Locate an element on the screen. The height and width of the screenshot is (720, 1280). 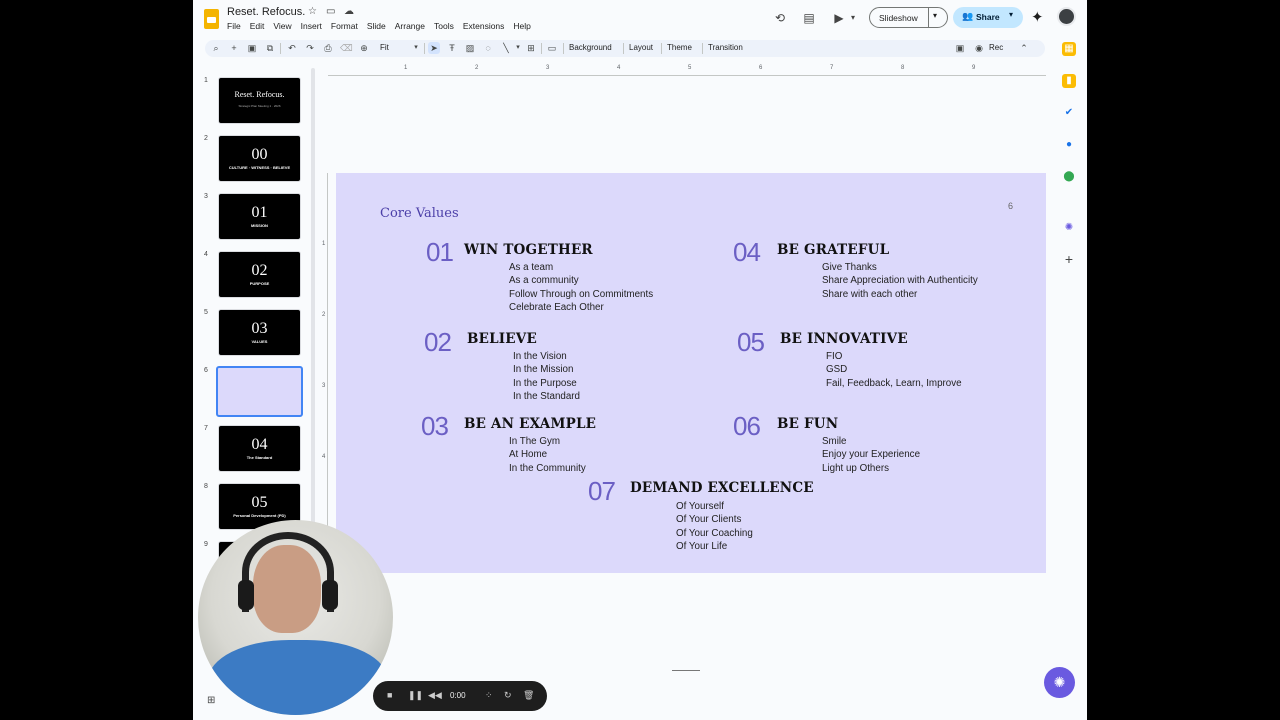
menu-view: View is located at coordinates (282, 26).